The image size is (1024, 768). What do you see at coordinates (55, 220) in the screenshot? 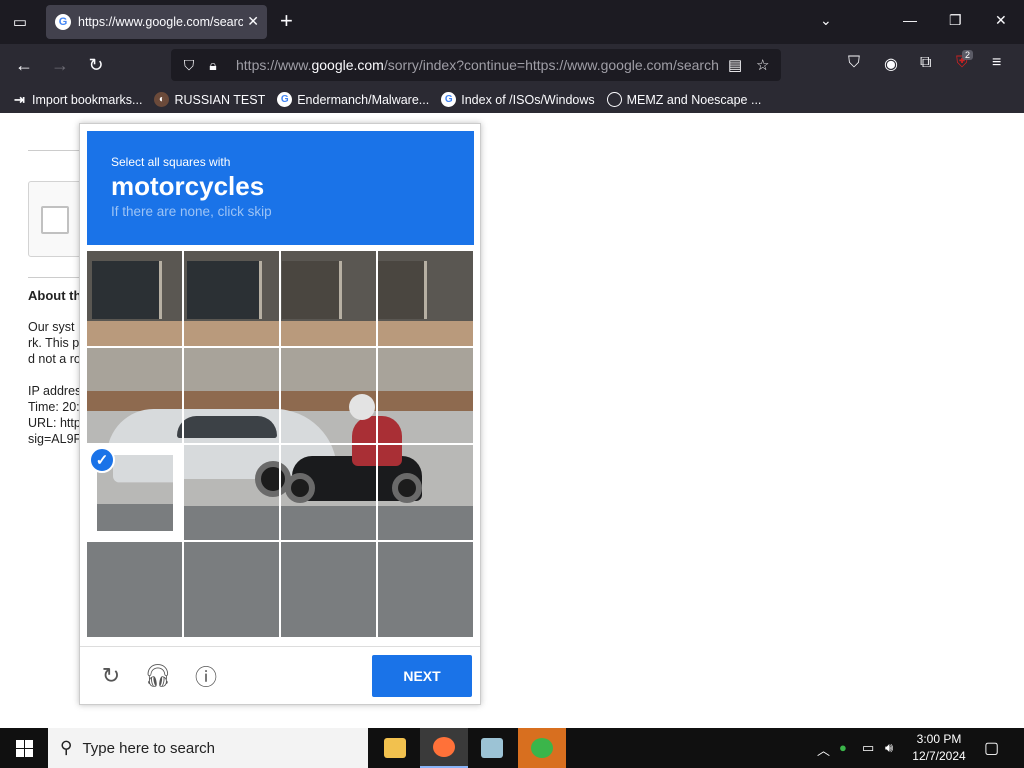
I see `recaptcha-checkbox` at bounding box center [55, 220].